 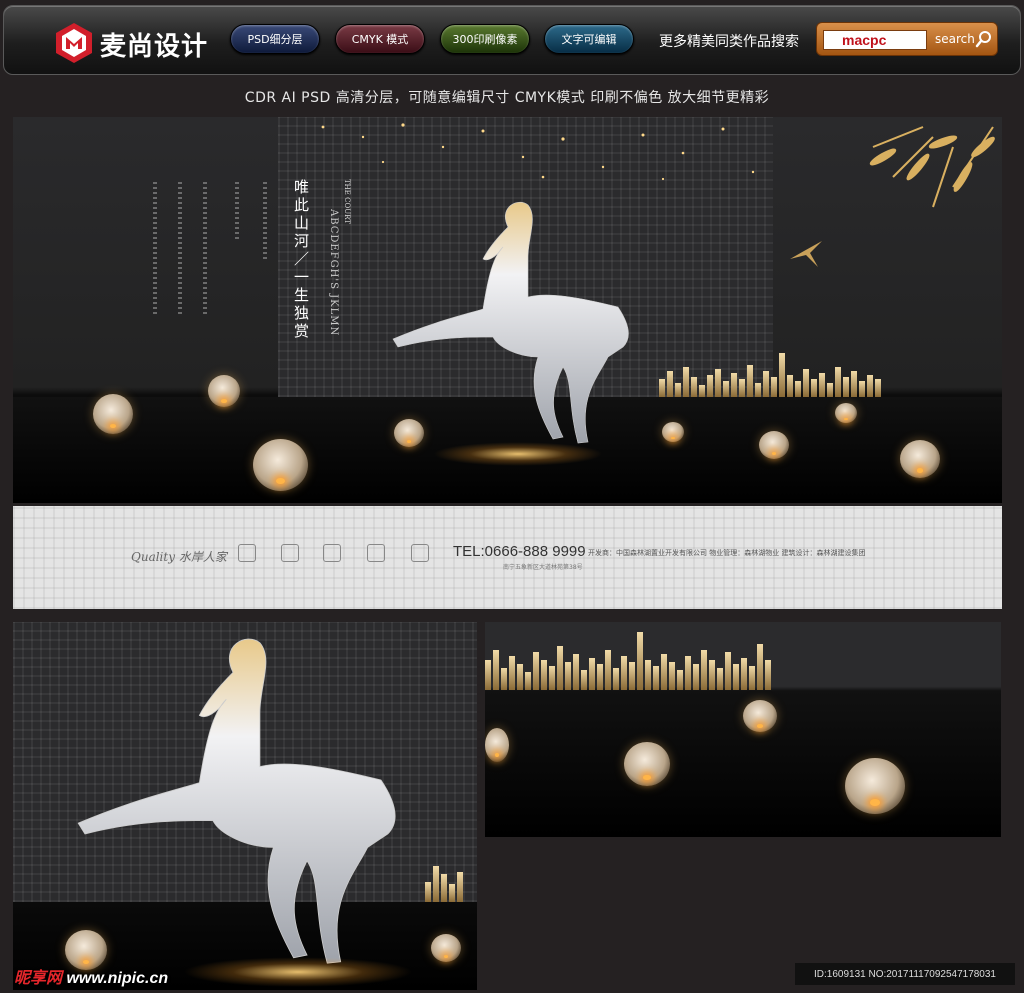 What do you see at coordinates (154, 44) in the screenshot?
I see `brand-name: 麦尚设计` at bounding box center [154, 44].